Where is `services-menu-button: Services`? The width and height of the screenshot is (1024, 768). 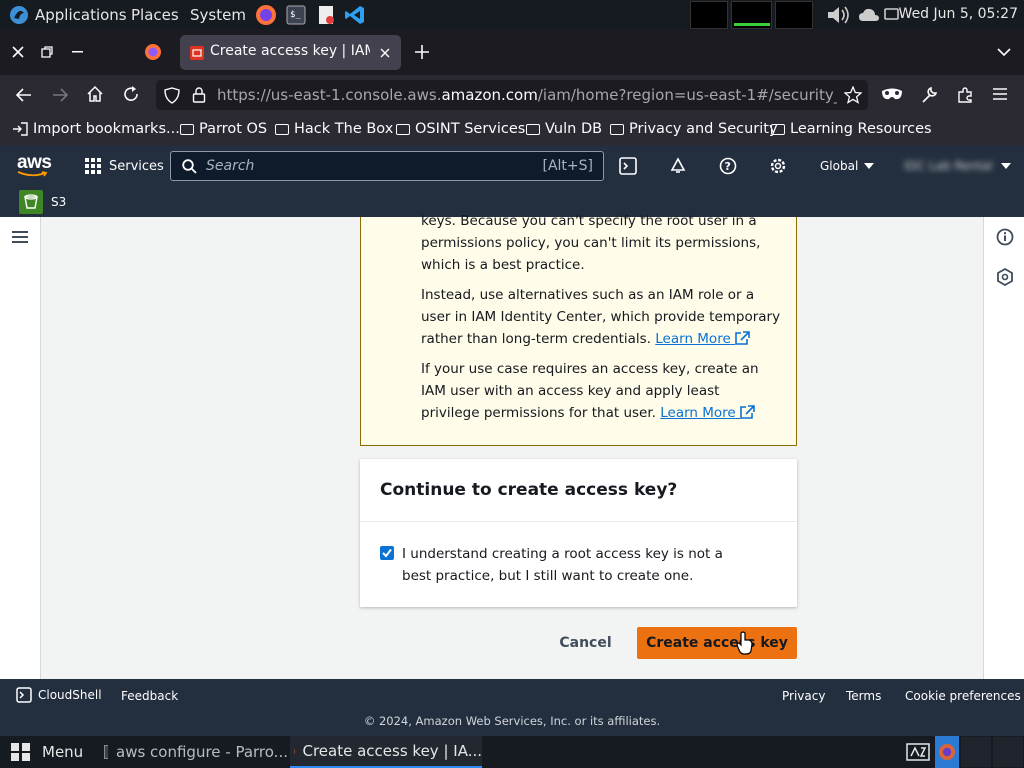 services-menu-button: Services is located at coordinates (124, 166).